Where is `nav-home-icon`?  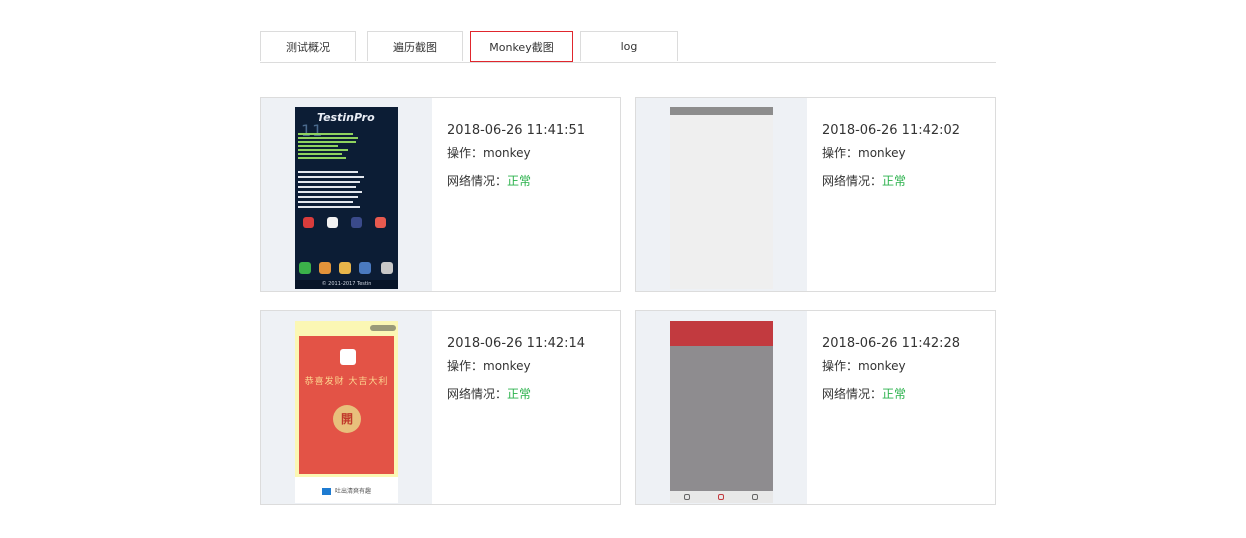 nav-home-icon is located at coordinates (687, 497).